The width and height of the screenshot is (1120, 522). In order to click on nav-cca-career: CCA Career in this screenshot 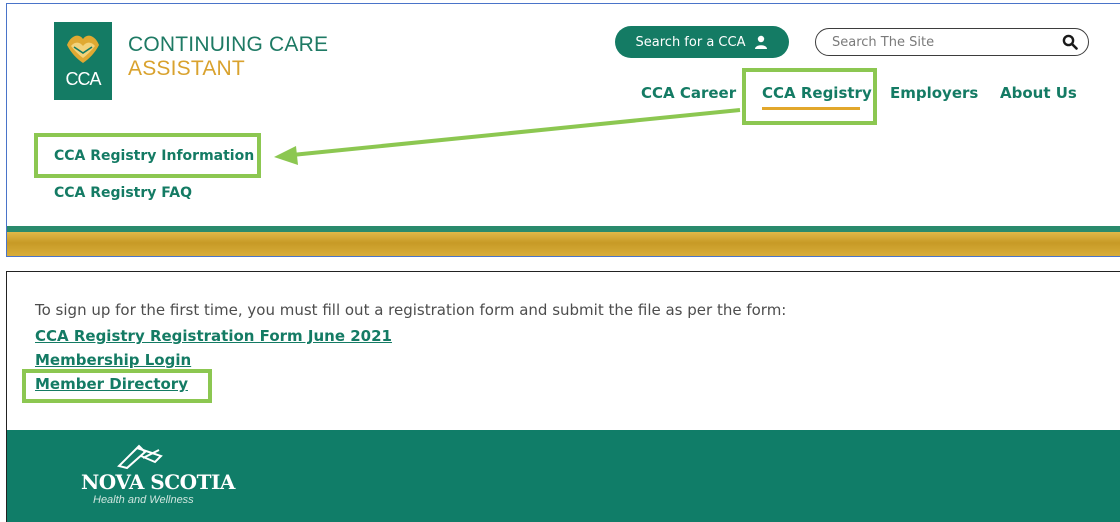, I will do `click(688, 93)`.